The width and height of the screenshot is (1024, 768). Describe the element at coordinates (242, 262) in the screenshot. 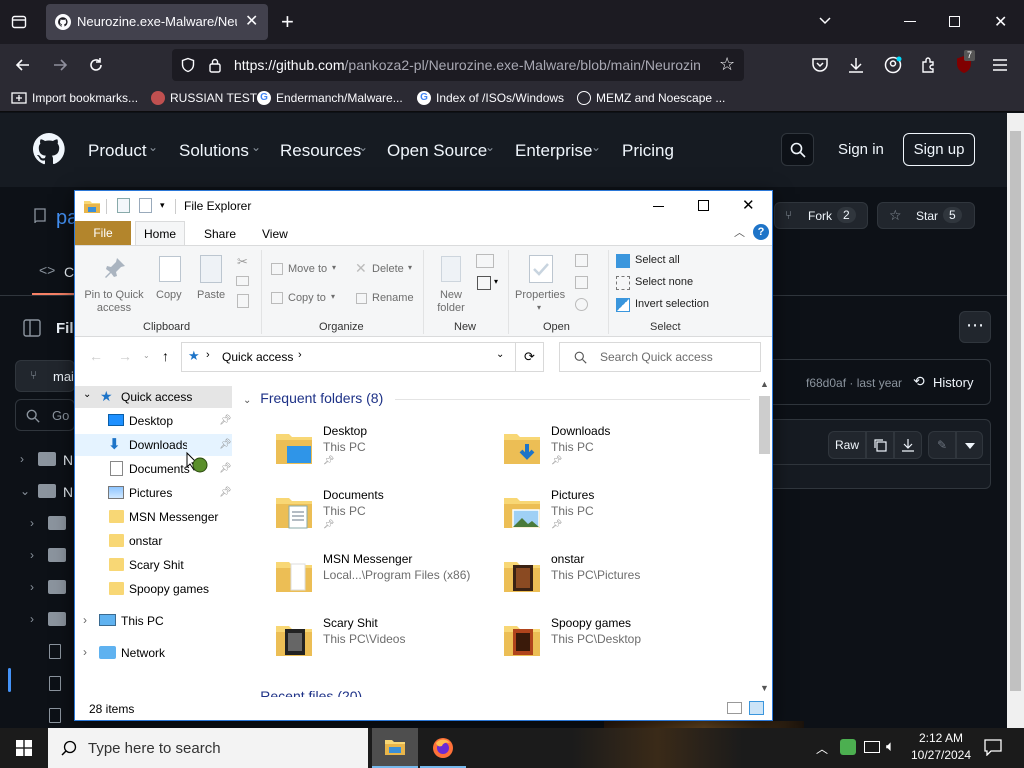

I see `cut-icon: ✂` at that location.